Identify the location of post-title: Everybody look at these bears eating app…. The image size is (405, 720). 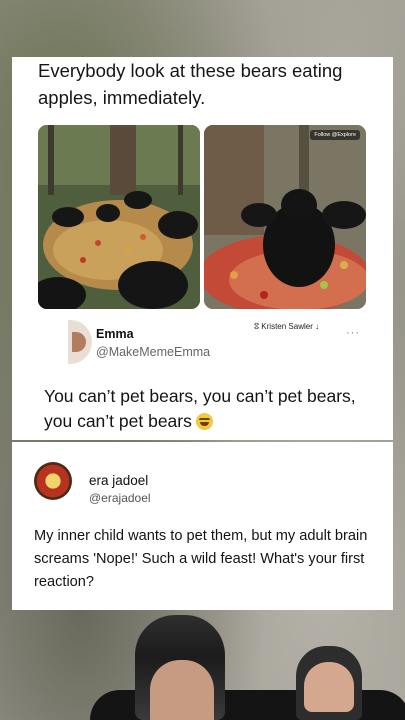
(190, 84).